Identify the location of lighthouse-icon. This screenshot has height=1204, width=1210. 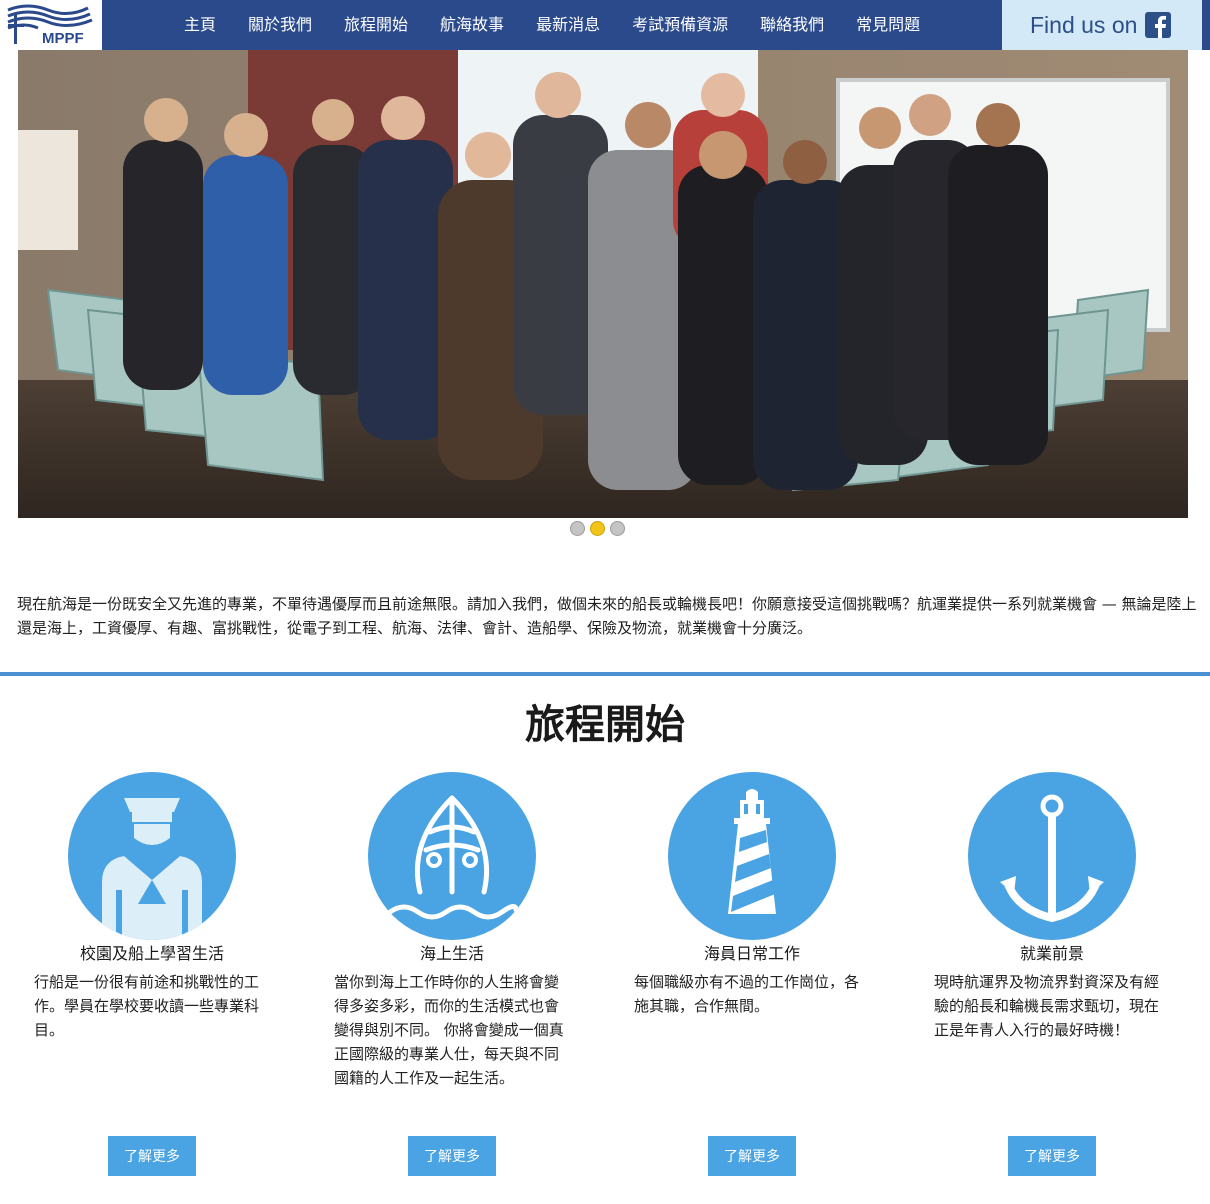
(752, 856).